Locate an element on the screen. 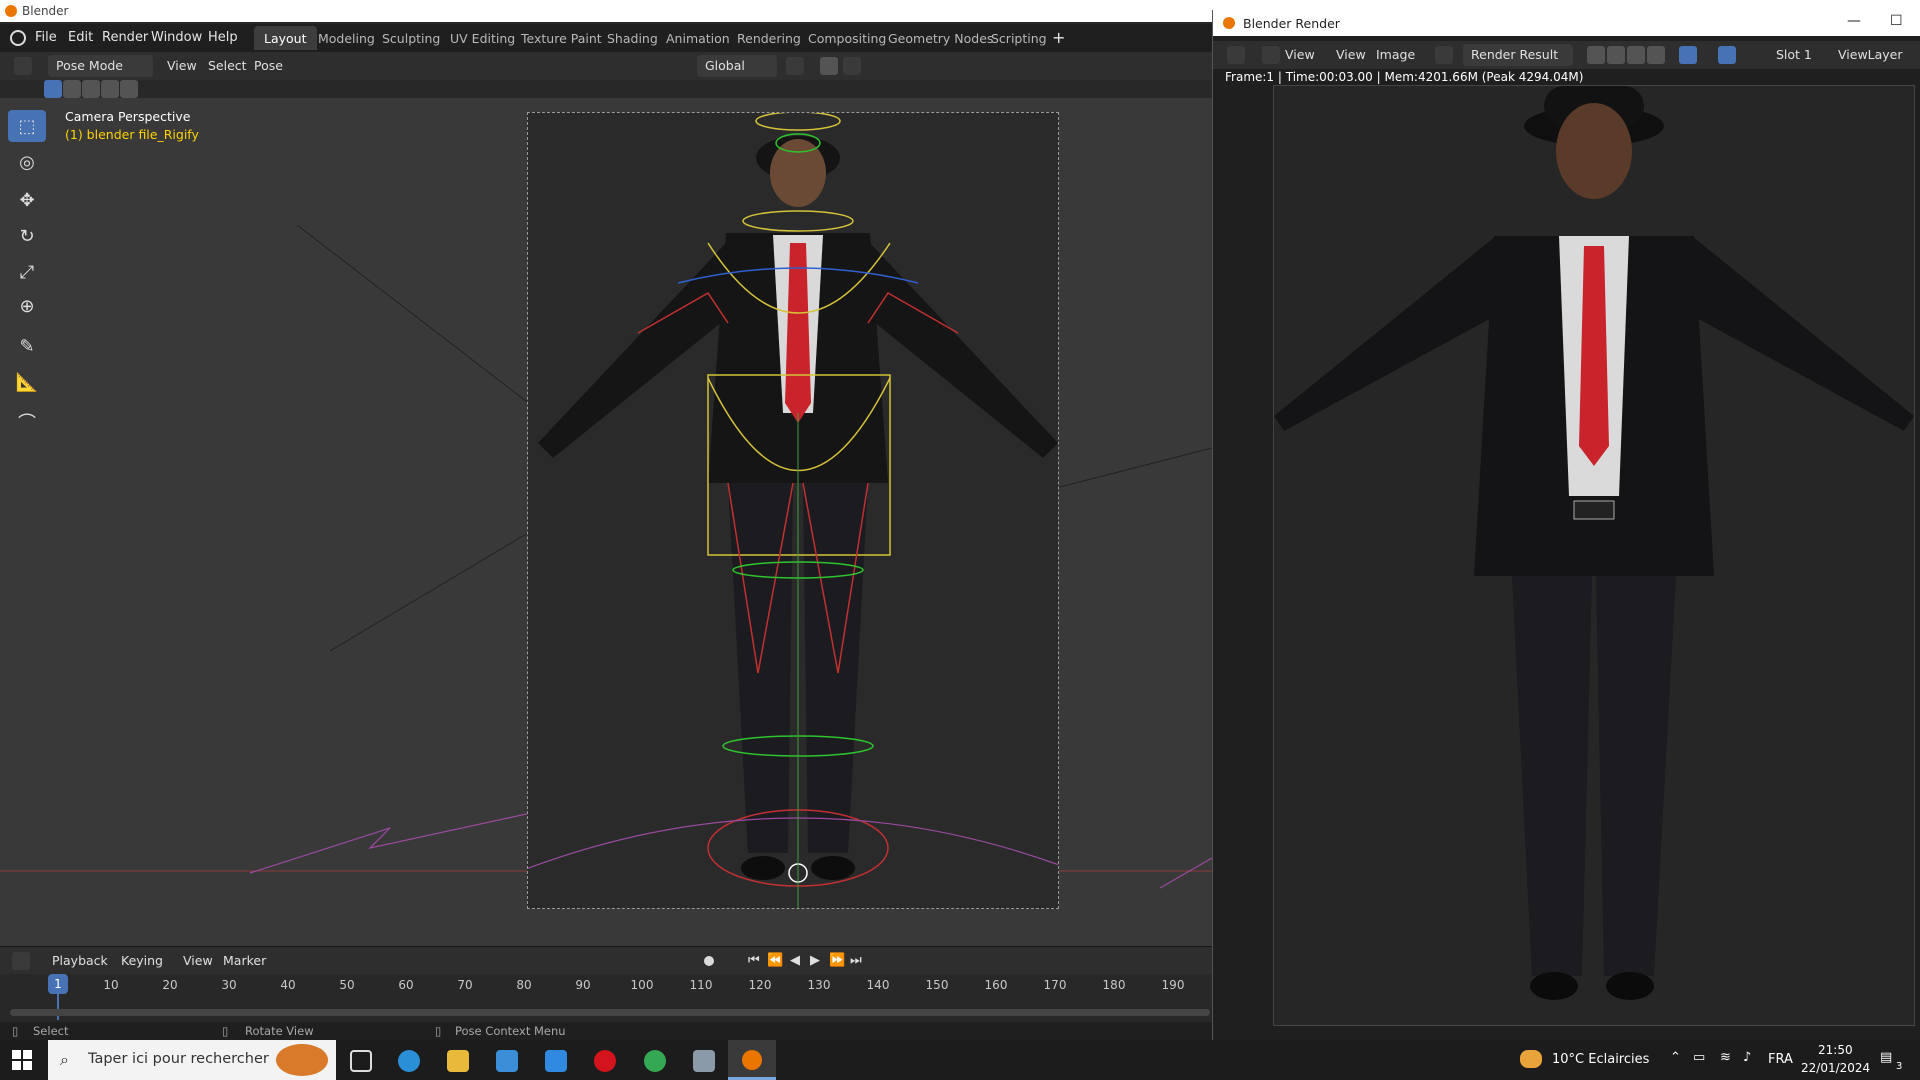  notification-icon: ▤ is located at coordinates (1886, 1057).